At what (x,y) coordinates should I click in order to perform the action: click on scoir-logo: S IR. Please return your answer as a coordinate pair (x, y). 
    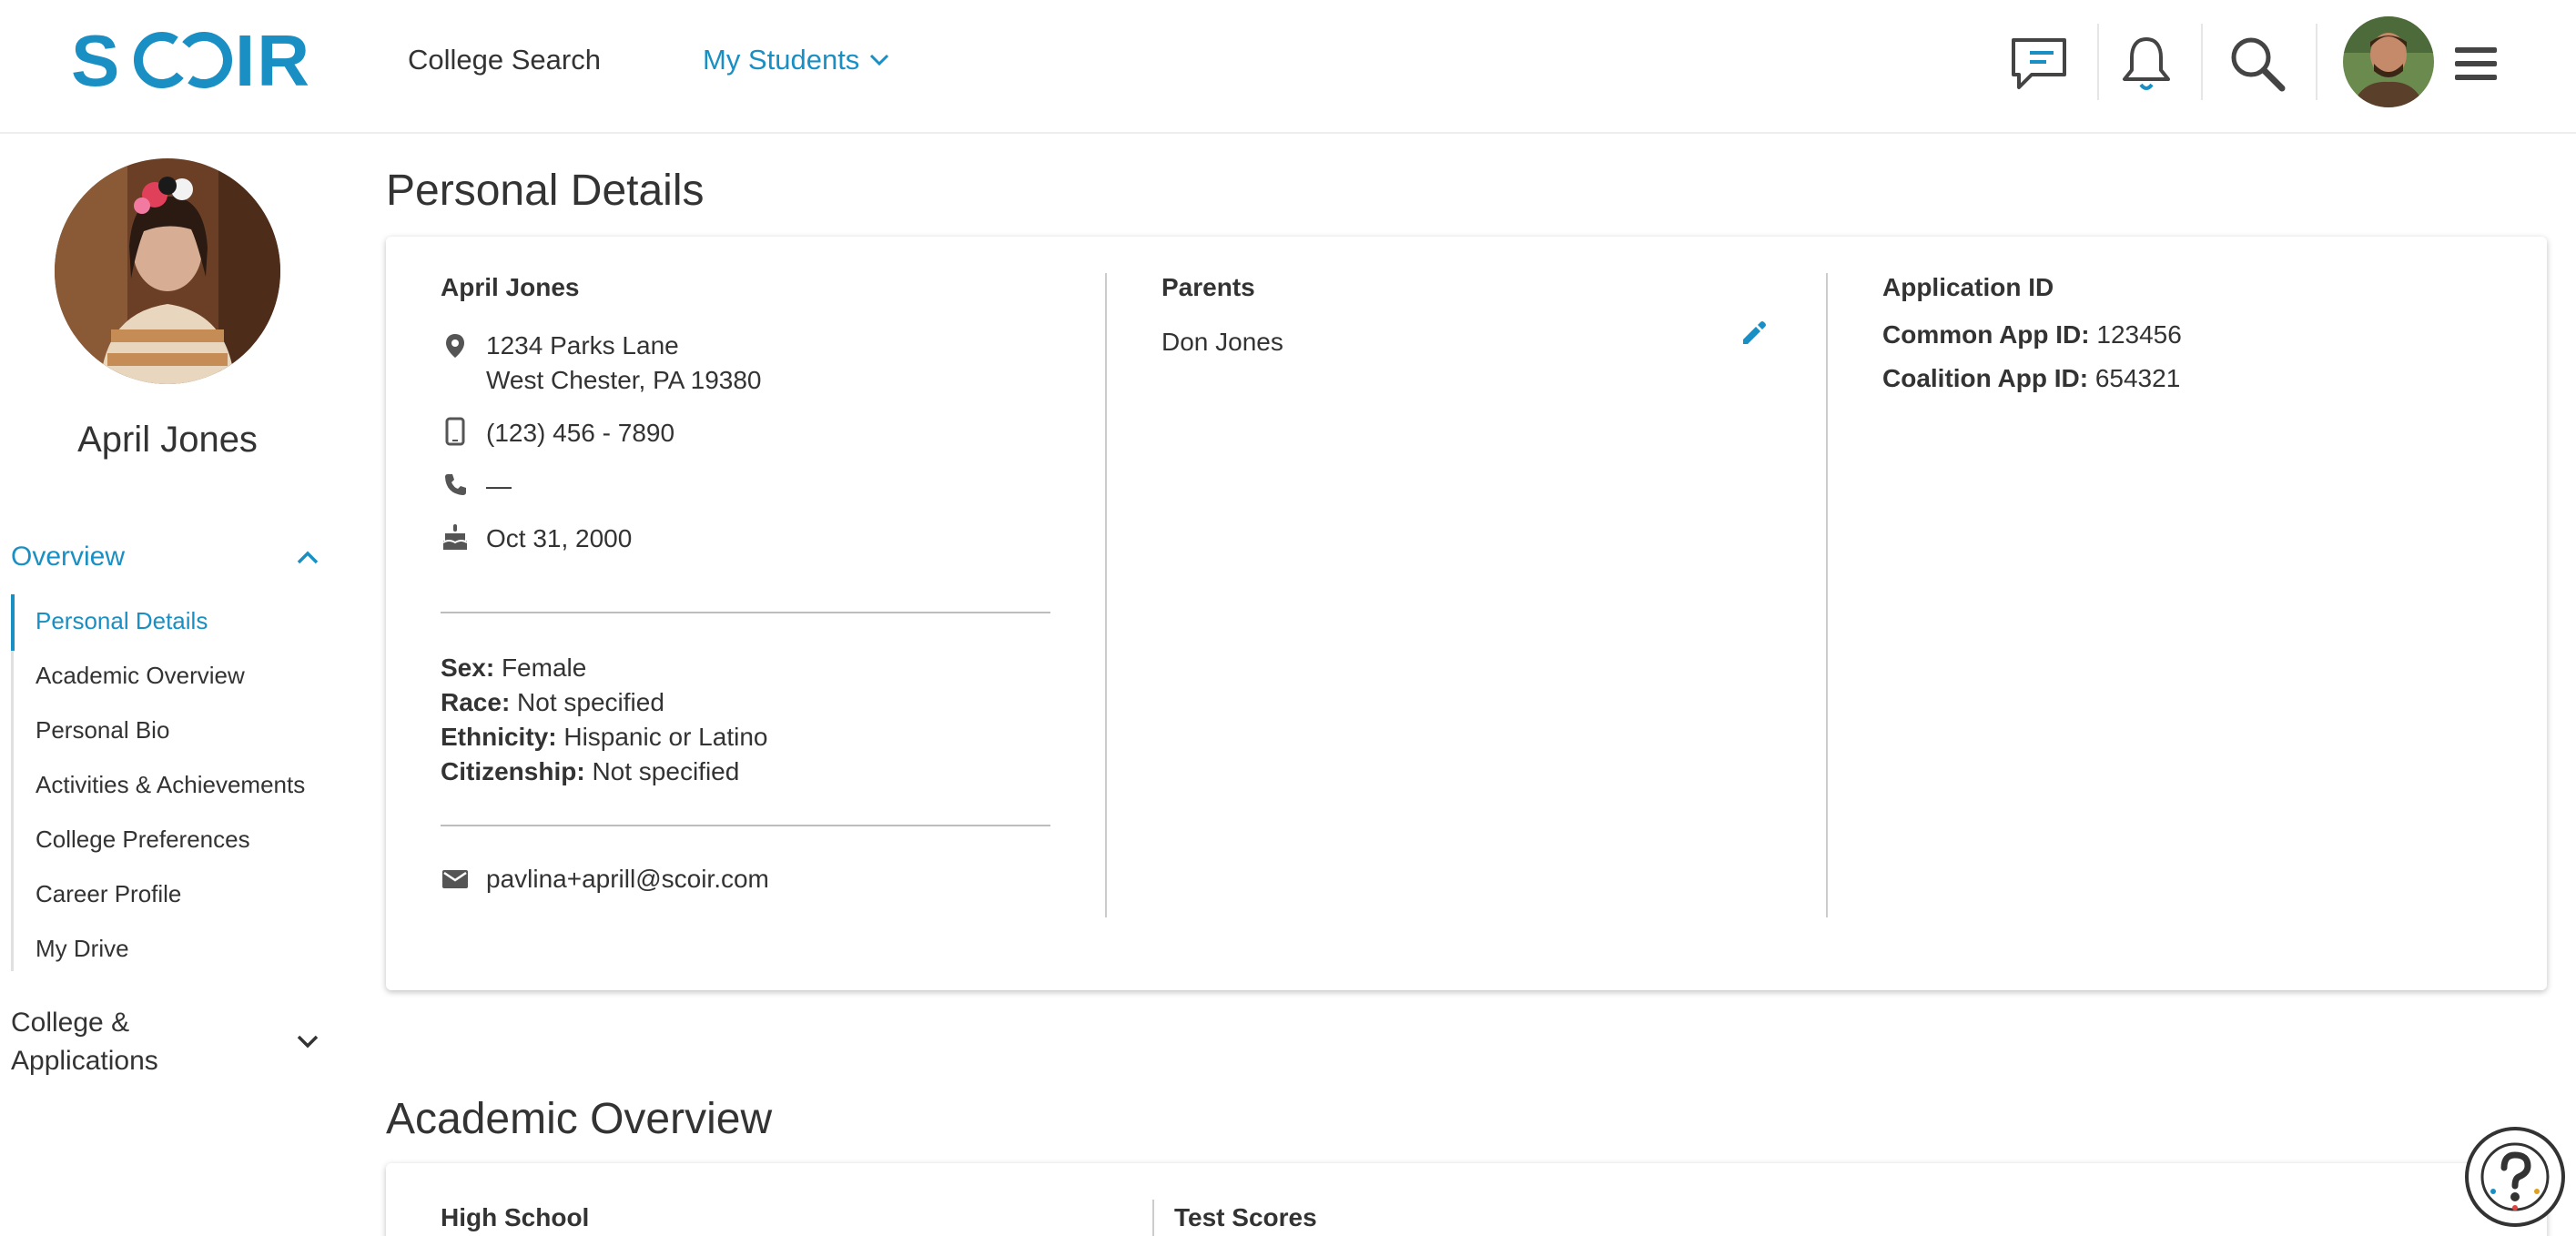
    Looking at the image, I should click on (190, 61).